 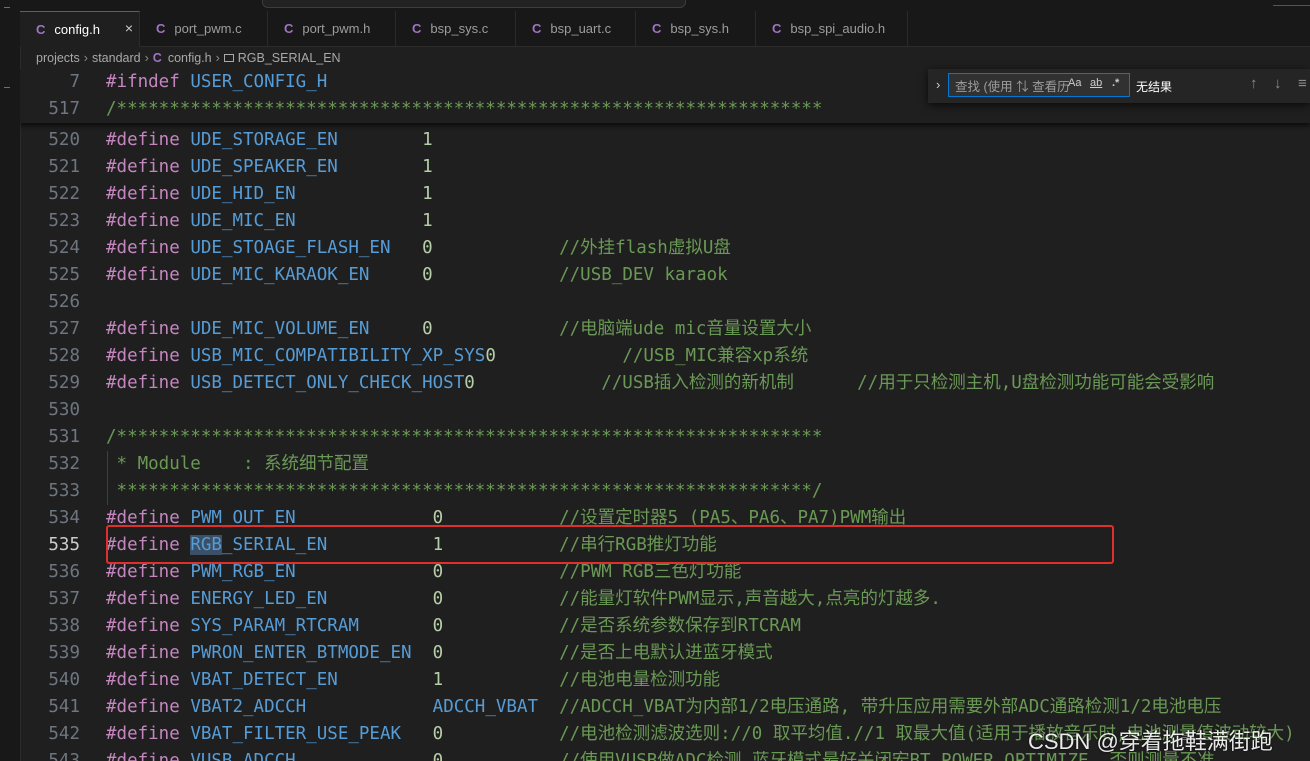 What do you see at coordinates (107, 478) in the screenshot?
I see `indent-guide` at bounding box center [107, 478].